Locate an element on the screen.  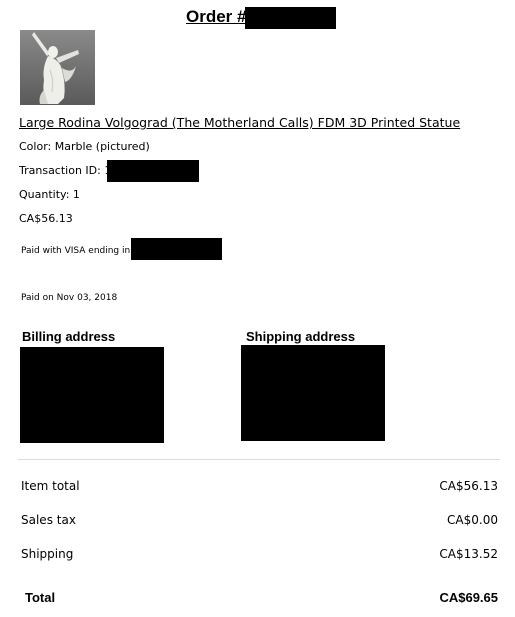
item-total-value: CA$56.13 is located at coordinates (468, 486).